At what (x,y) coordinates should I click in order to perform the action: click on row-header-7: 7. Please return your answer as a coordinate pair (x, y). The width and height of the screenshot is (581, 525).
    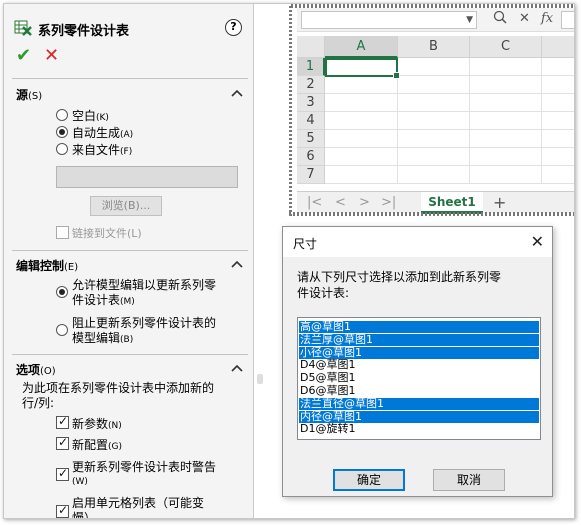
    Looking at the image, I should click on (311, 175).